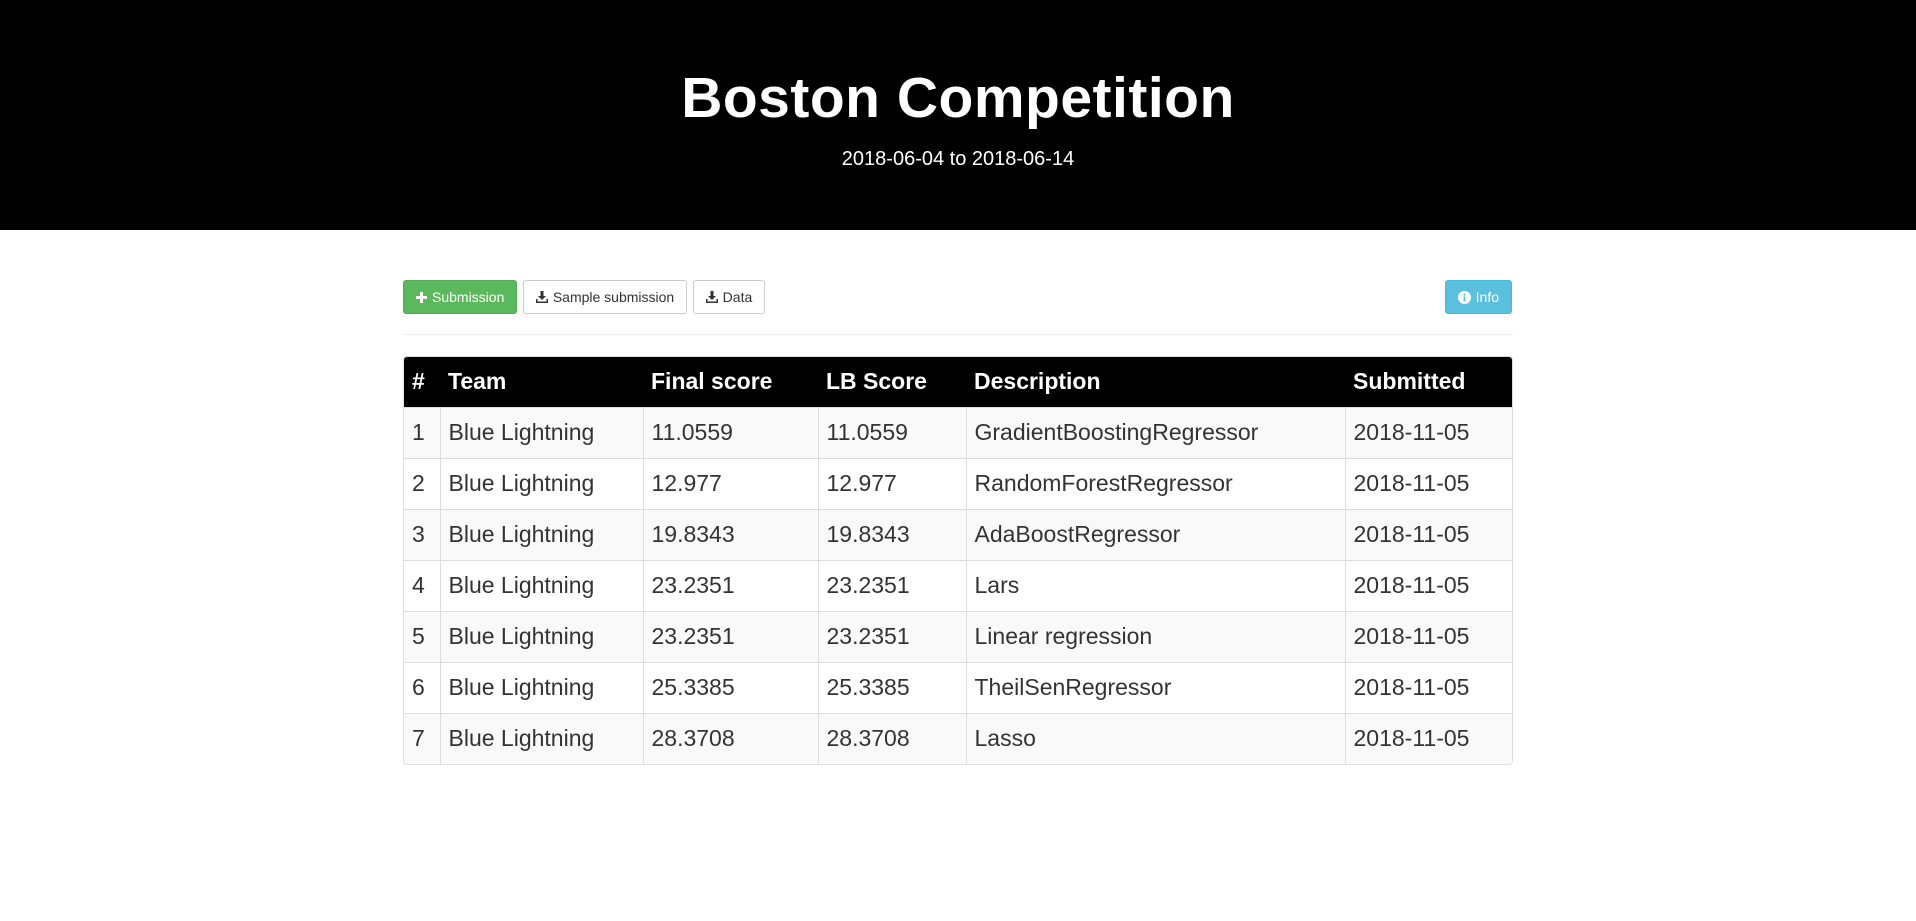 The height and width of the screenshot is (921, 1916). I want to click on lb-score-cell: 11.0559, so click(891, 432).